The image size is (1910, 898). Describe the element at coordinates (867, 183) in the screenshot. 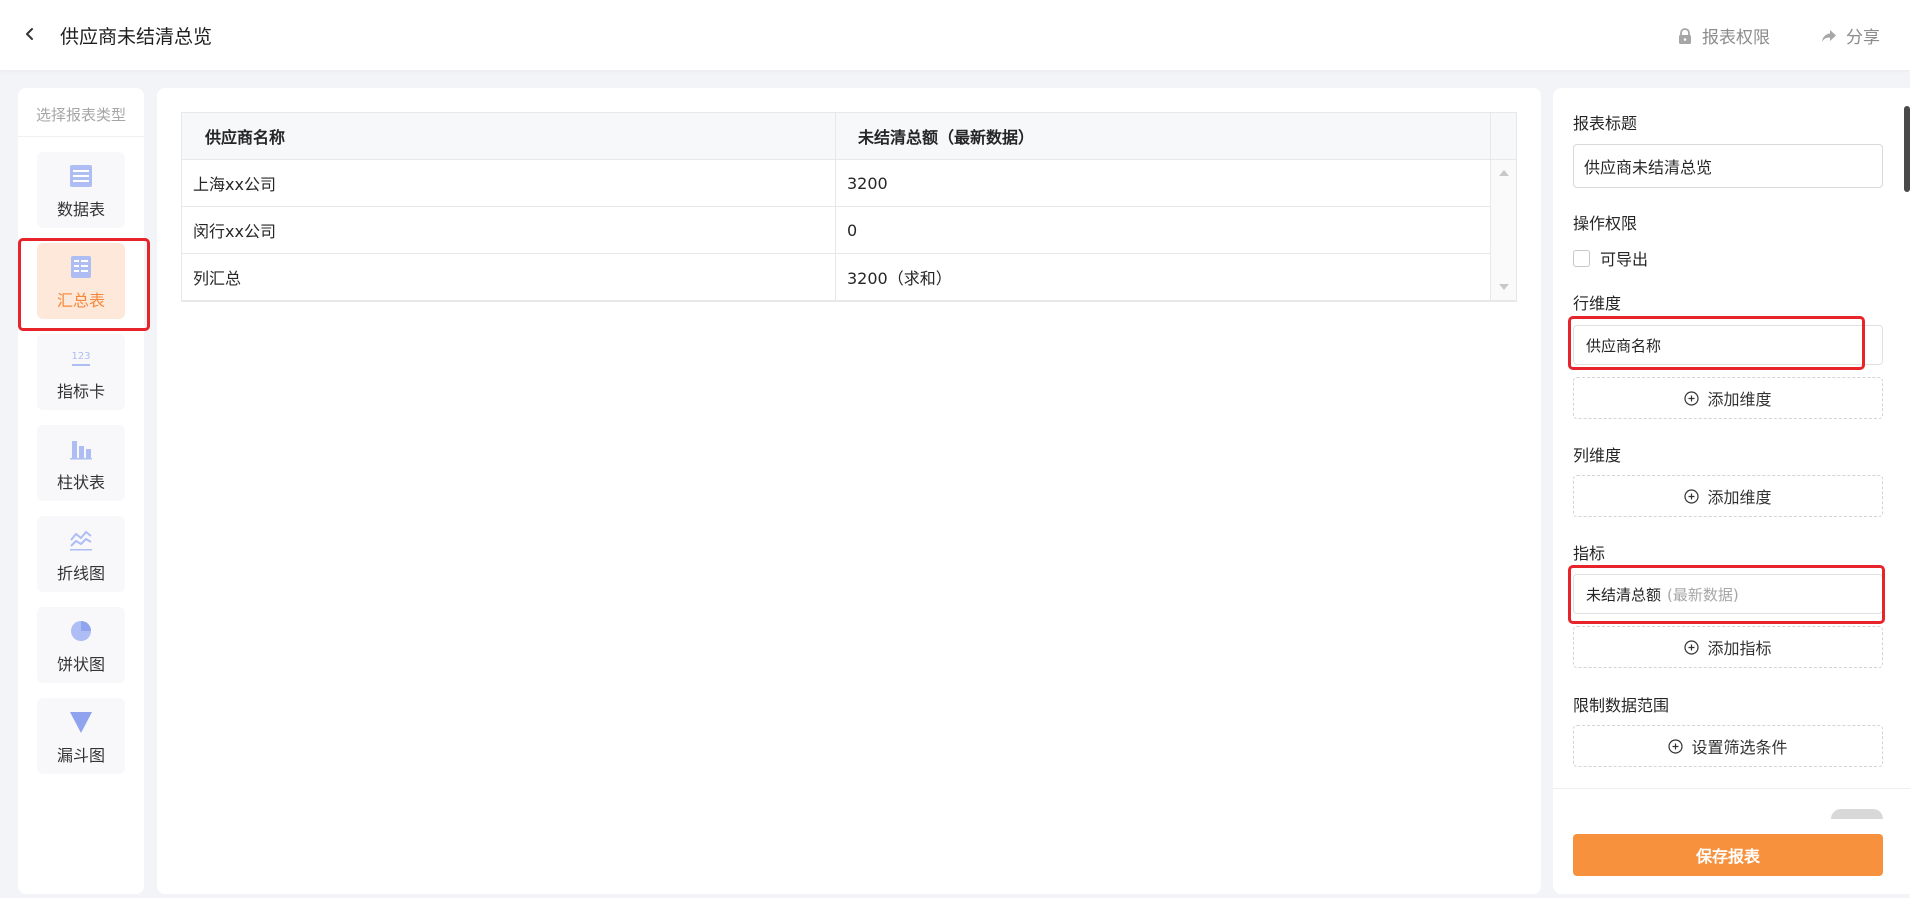

I see `table-cell: 3200` at that location.